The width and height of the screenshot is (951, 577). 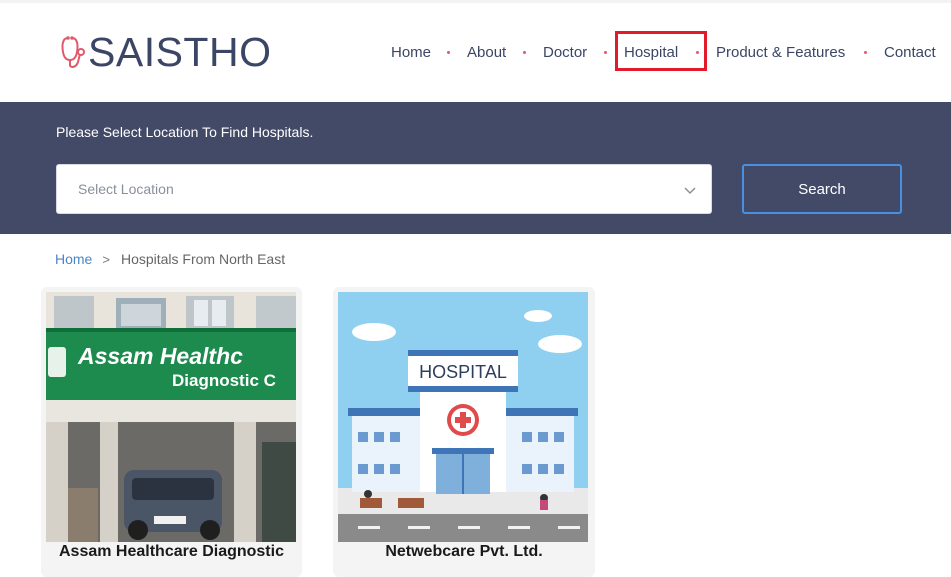 What do you see at coordinates (160, 356) in the screenshot?
I see `photo-sign-line1: Assam Healthc` at bounding box center [160, 356].